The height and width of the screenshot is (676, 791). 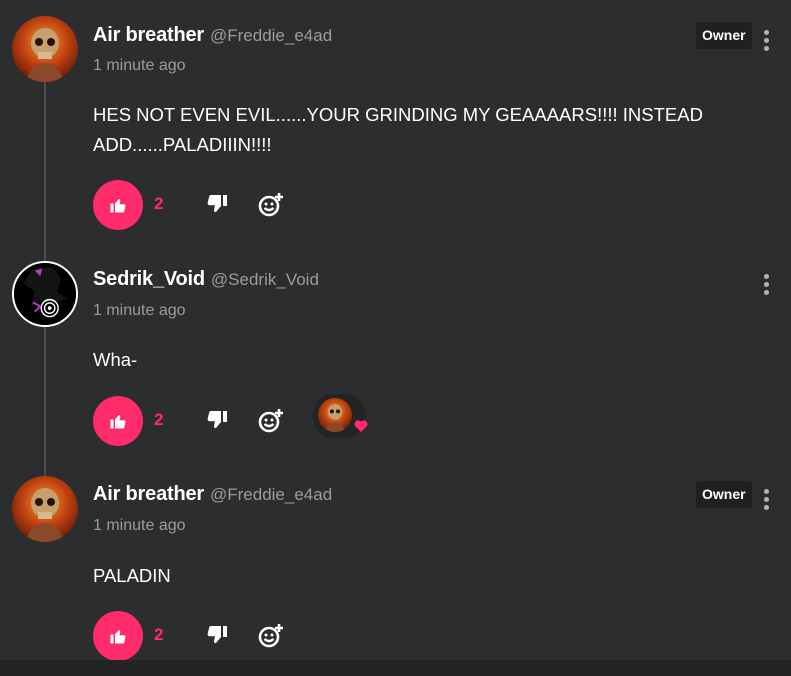 I want to click on author-name: Sedrik_Void, so click(x=149, y=279).